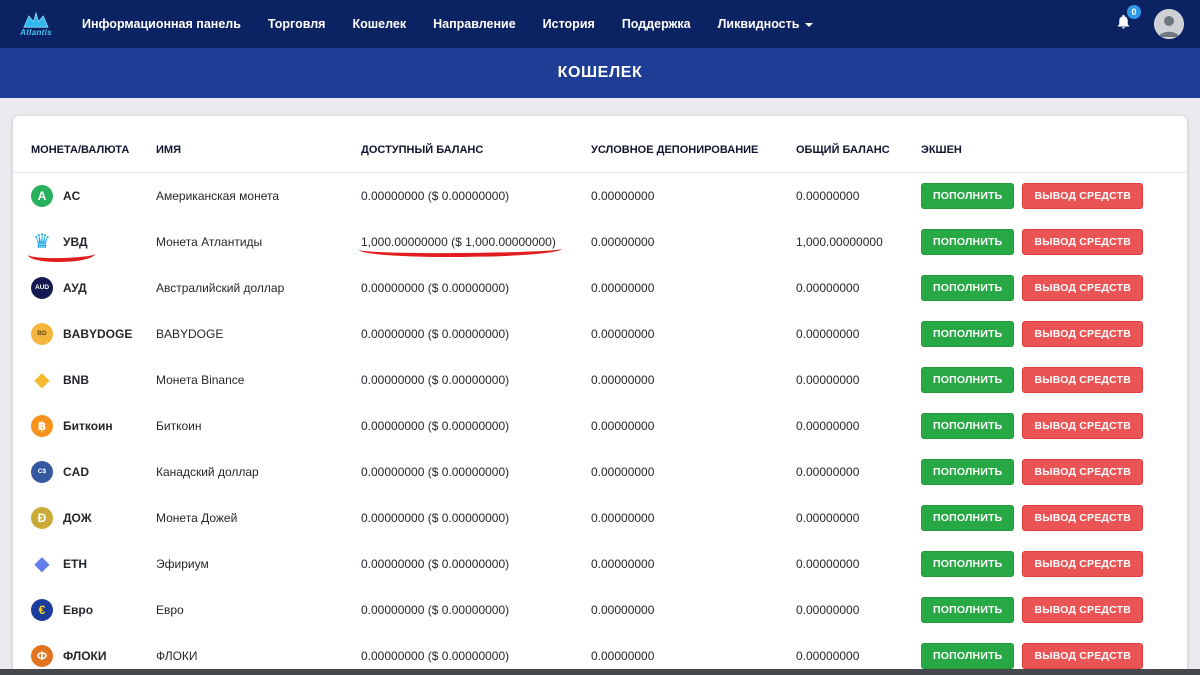 The height and width of the screenshot is (675, 1200). I want to click on cad-coin-icon: C$, so click(42, 472).